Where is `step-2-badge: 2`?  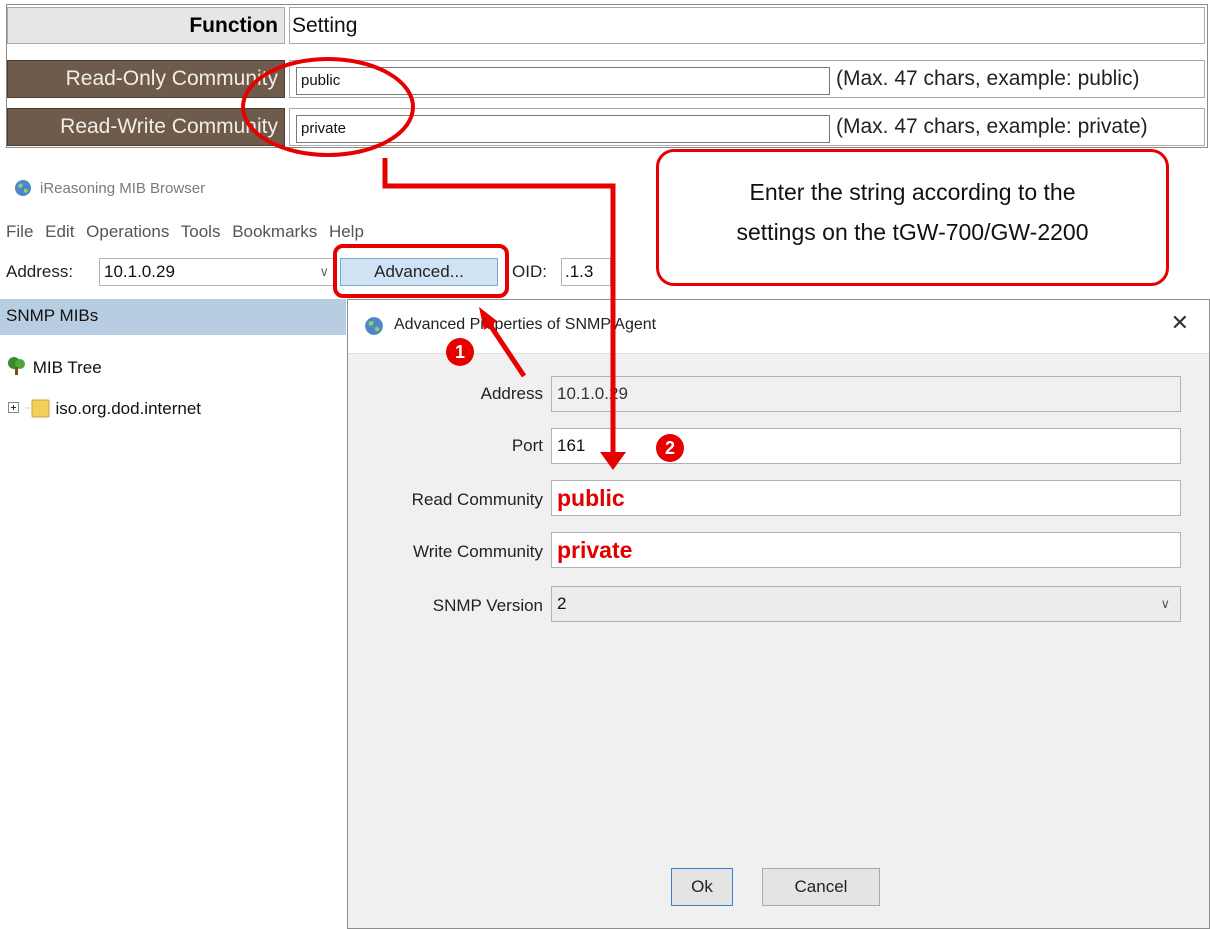 step-2-badge: 2 is located at coordinates (670, 448).